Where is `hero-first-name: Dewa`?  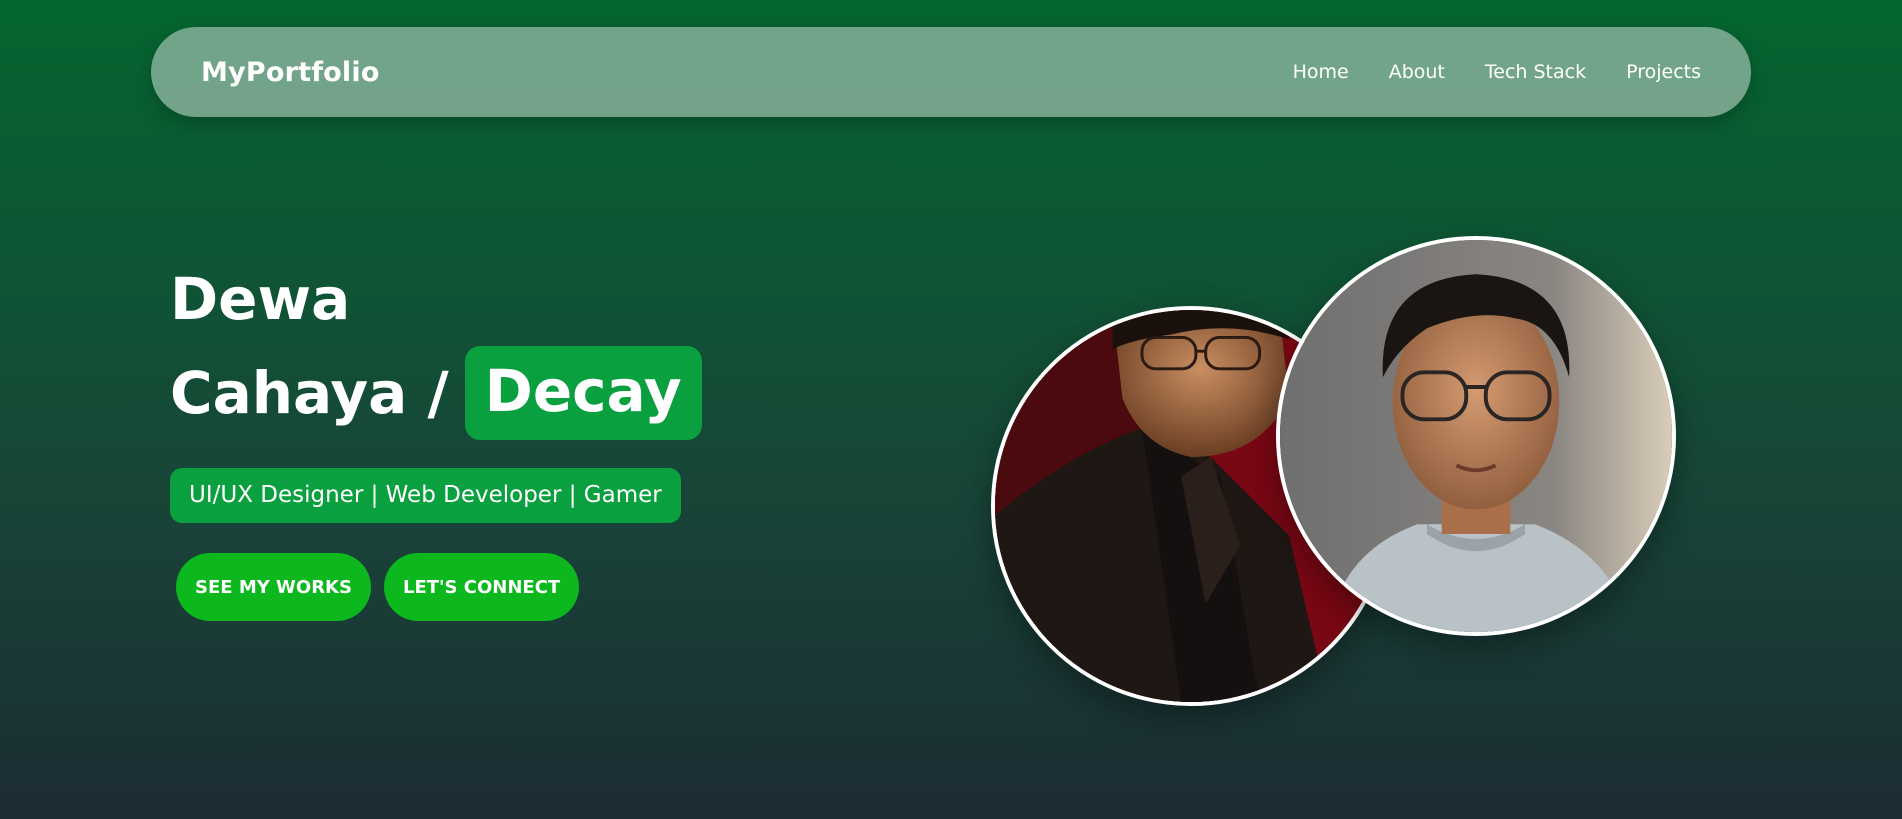 hero-first-name: Dewa is located at coordinates (260, 299).